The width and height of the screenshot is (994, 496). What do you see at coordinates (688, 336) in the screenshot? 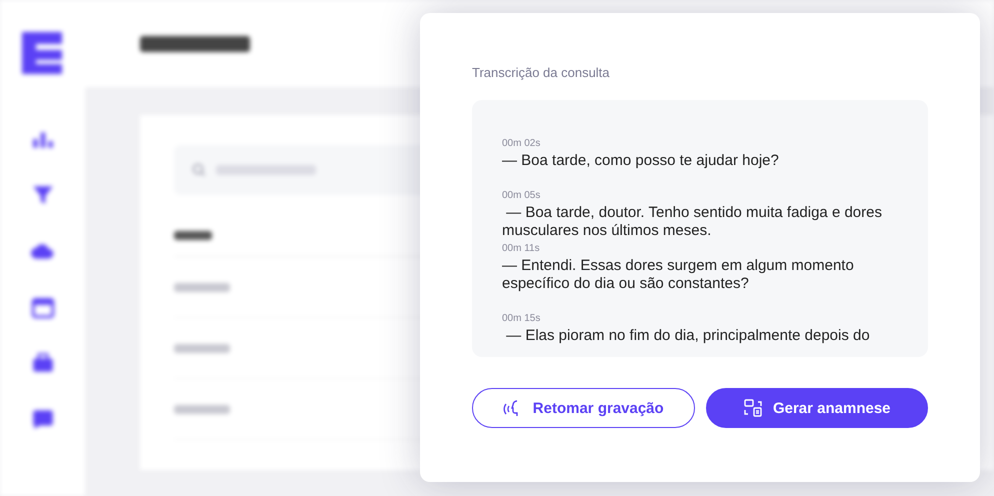
I see `transcript-line: — Elas pioram no fim do dia, principalmente depois do` at bounding box center [688, 336].